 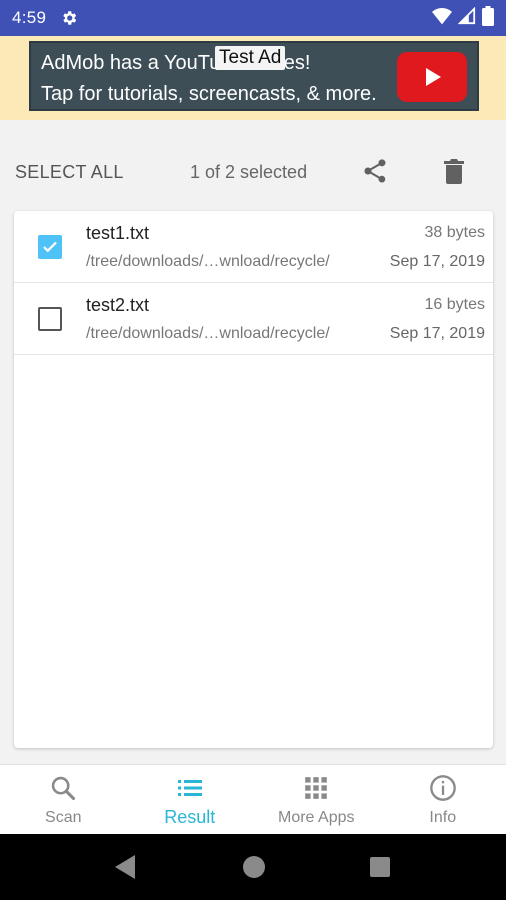 I want to click on share-button, so click(x=375, y=173).